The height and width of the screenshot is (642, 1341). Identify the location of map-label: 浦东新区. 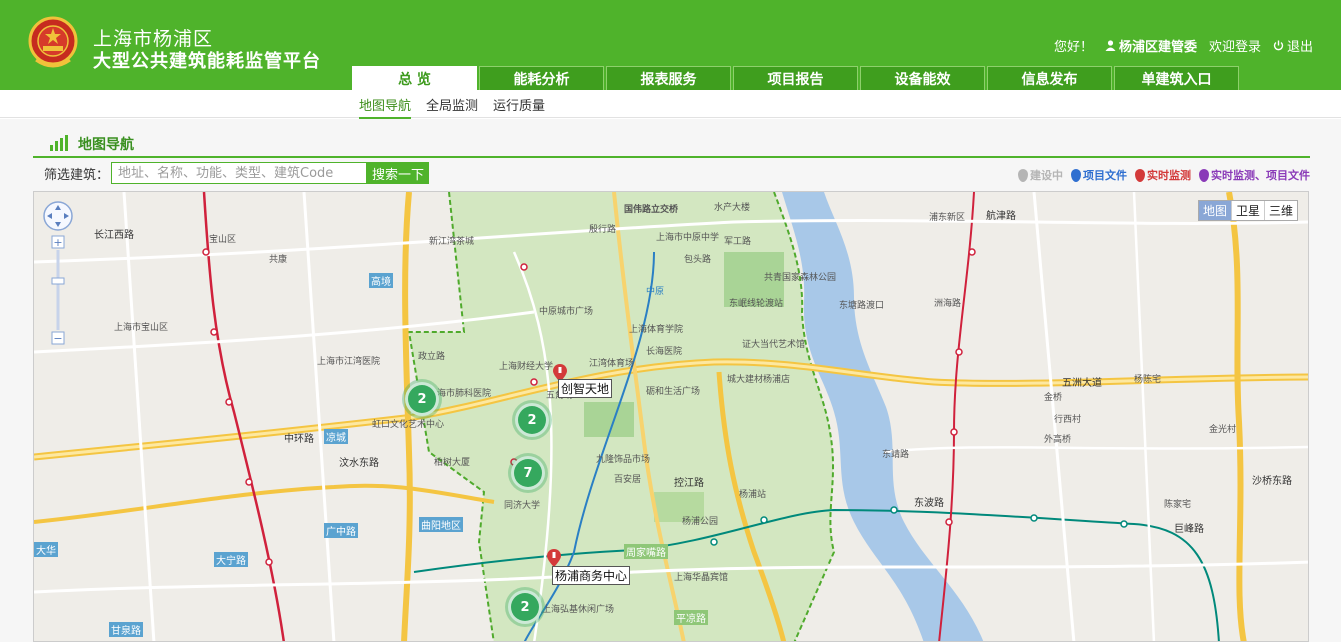
(947, 218).